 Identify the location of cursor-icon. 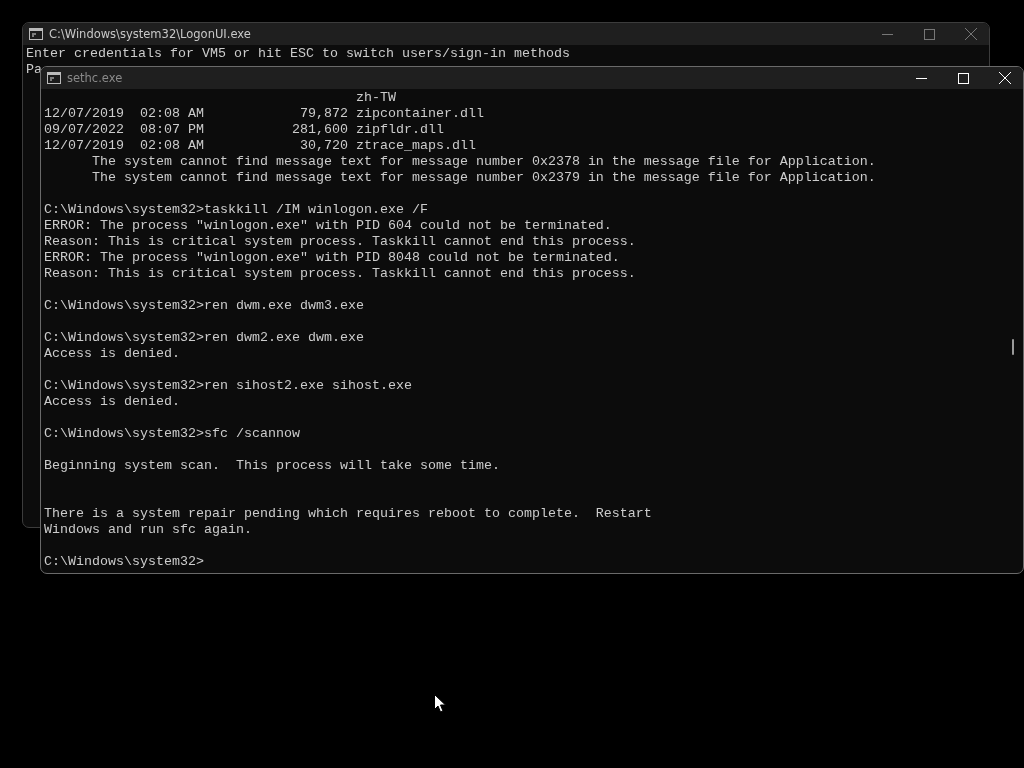
(440, 703).